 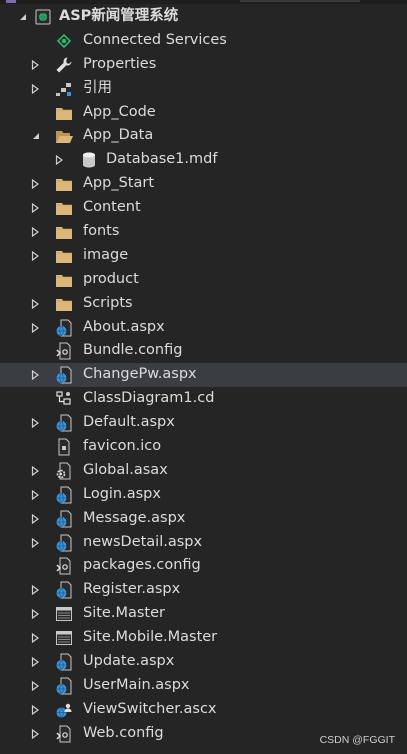 What do you see at coordinates (112, 207) in the screenshot?
I see `tree-item-label: Content` at bounding box center [112, 207].